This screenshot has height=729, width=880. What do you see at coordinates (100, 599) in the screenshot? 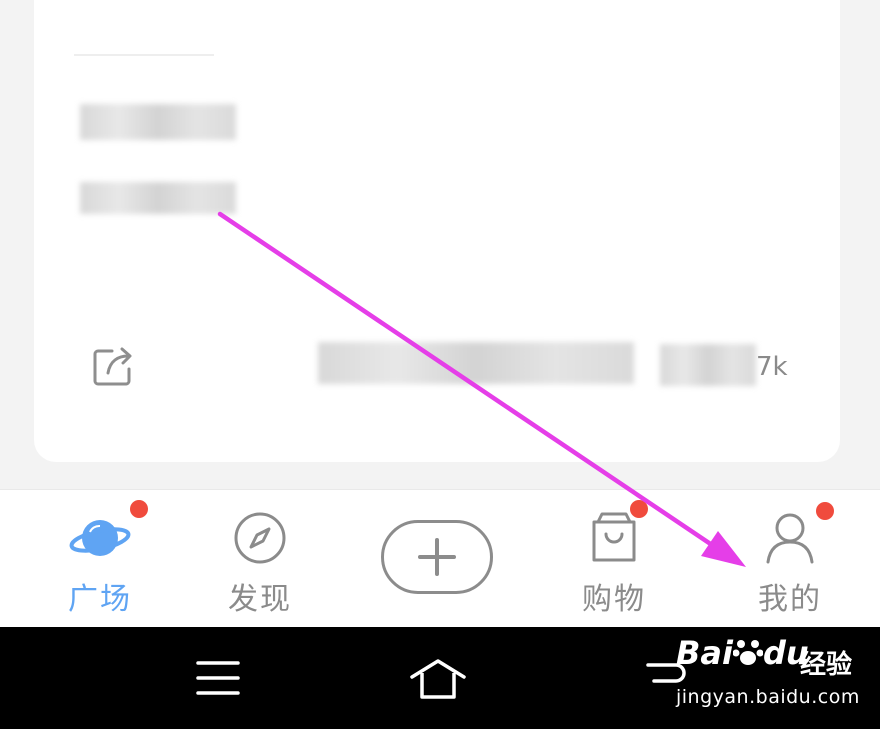
I see `tab-label: 广场` at bounding box center [100, 599].